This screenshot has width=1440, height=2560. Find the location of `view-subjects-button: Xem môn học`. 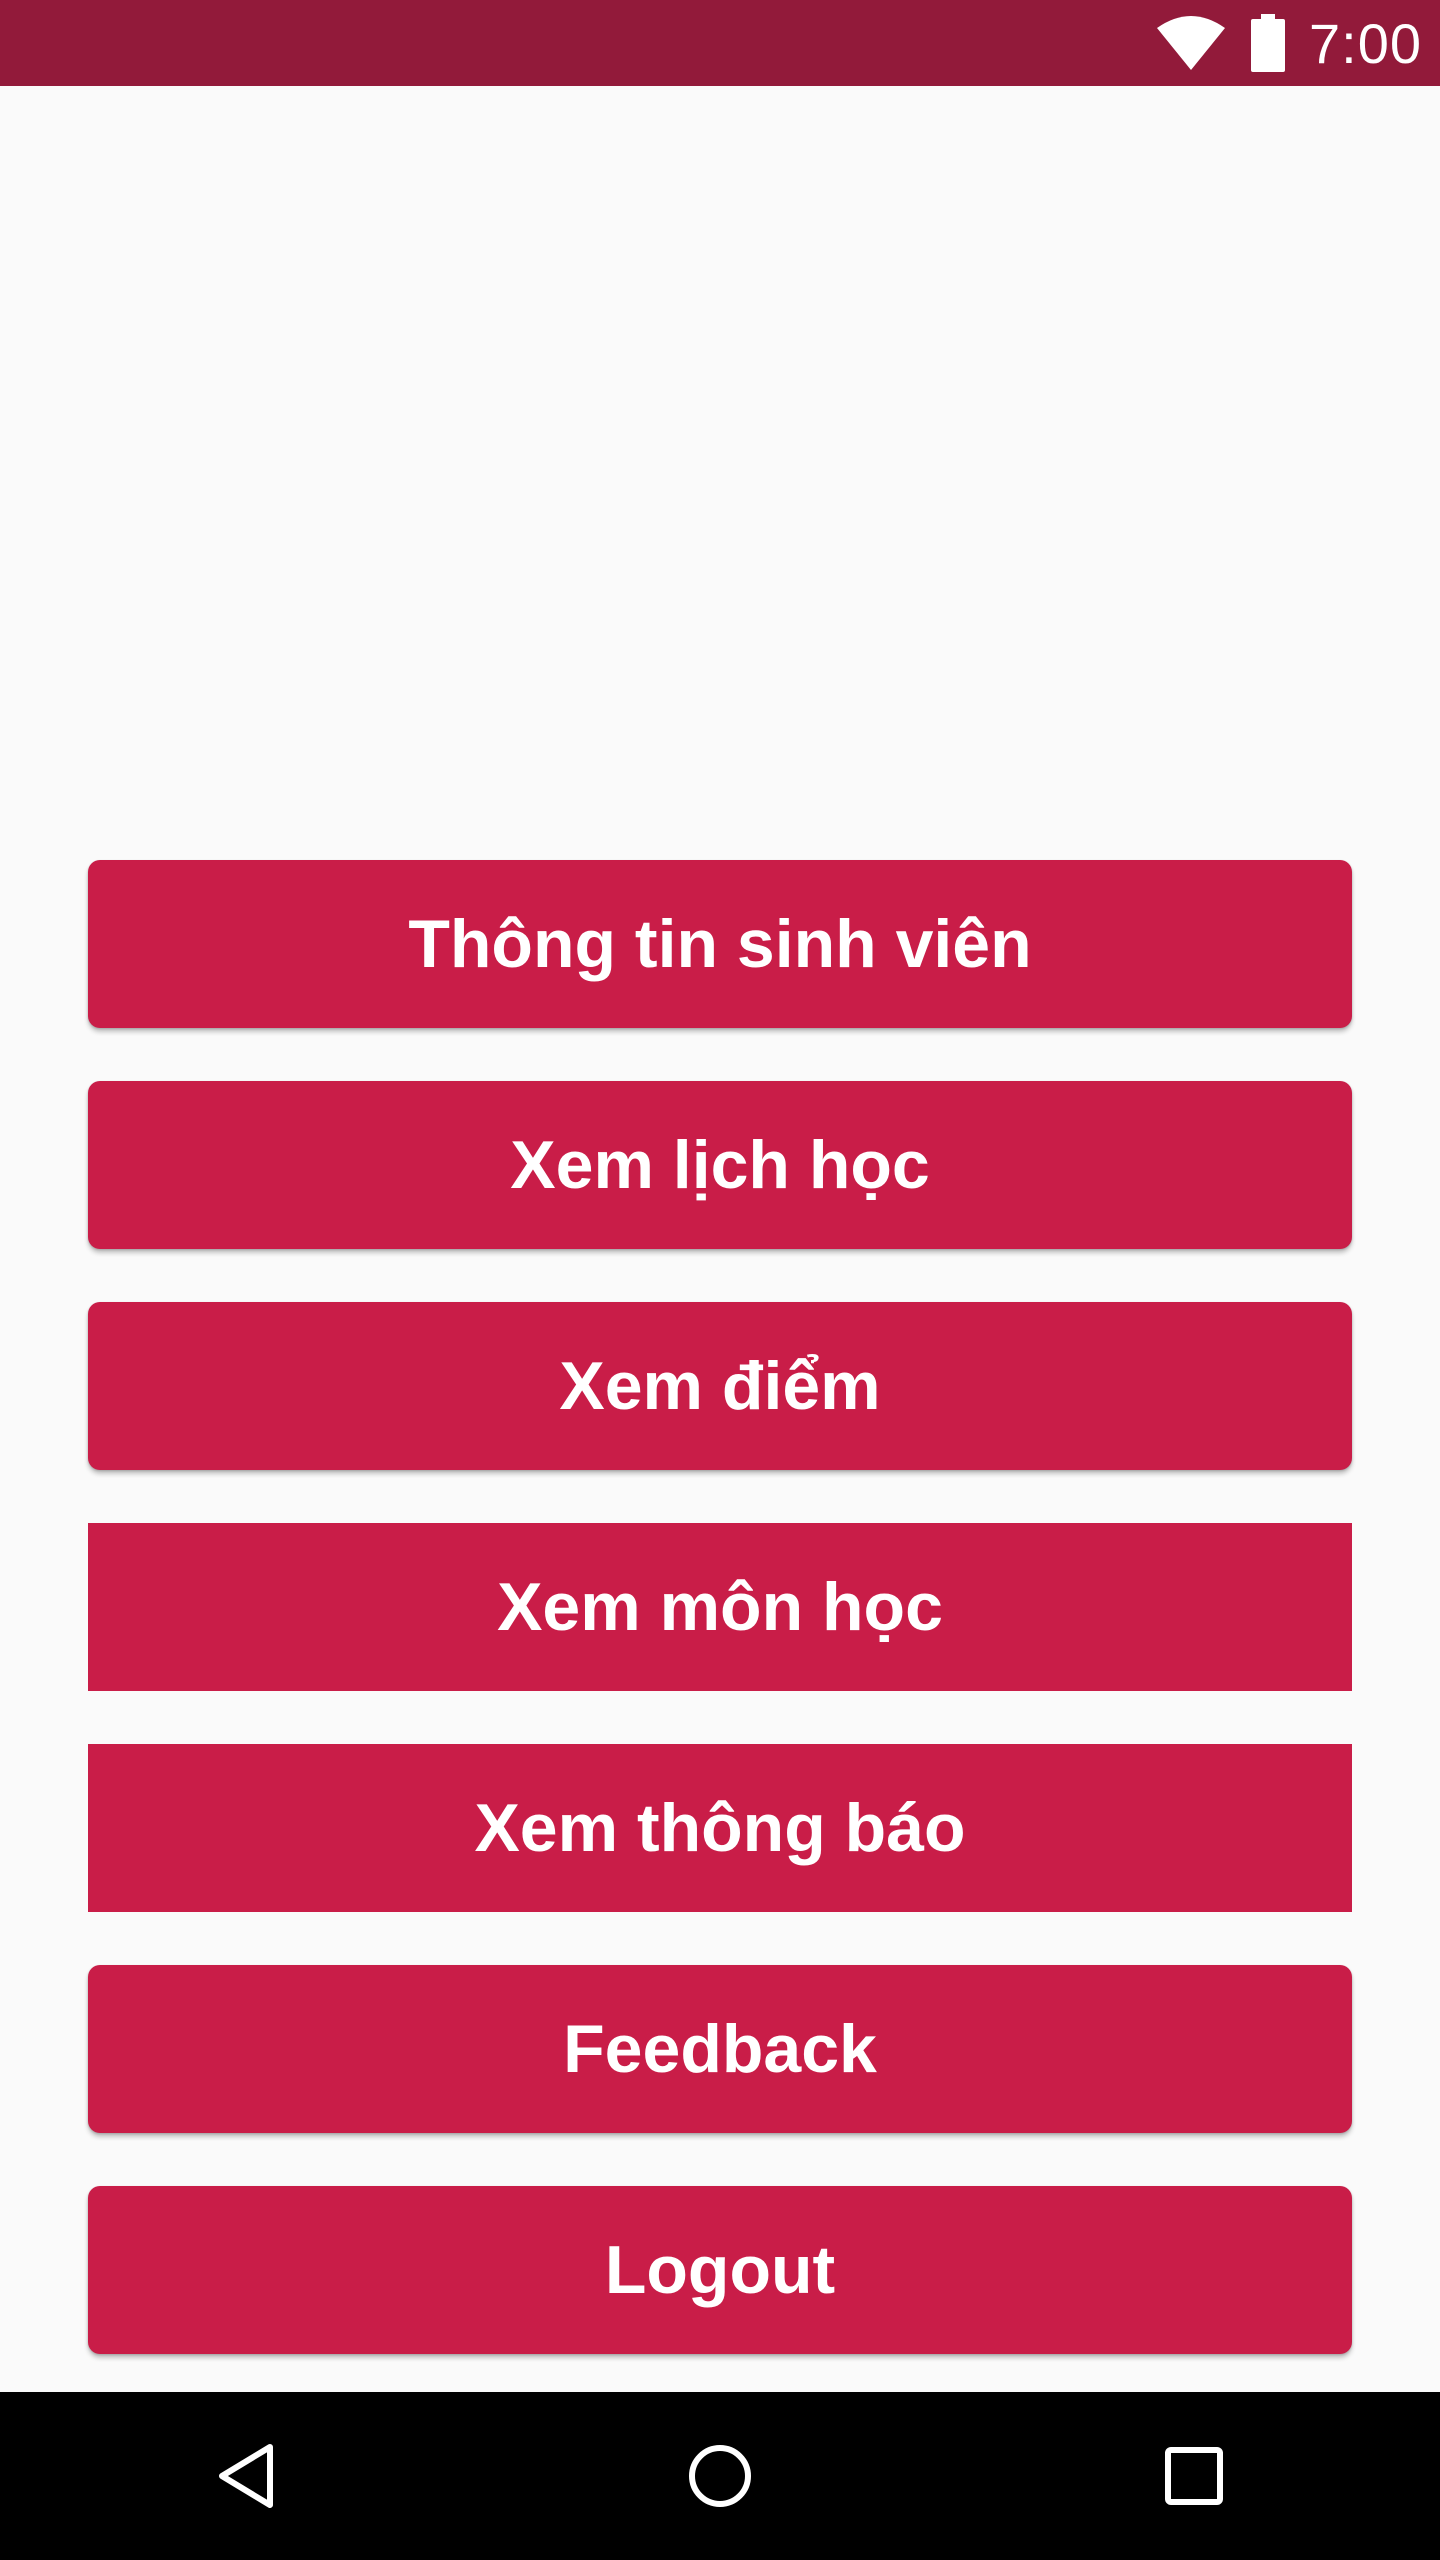

view-subjects-button: Xem môn học is located at coordinates (720, 1607).